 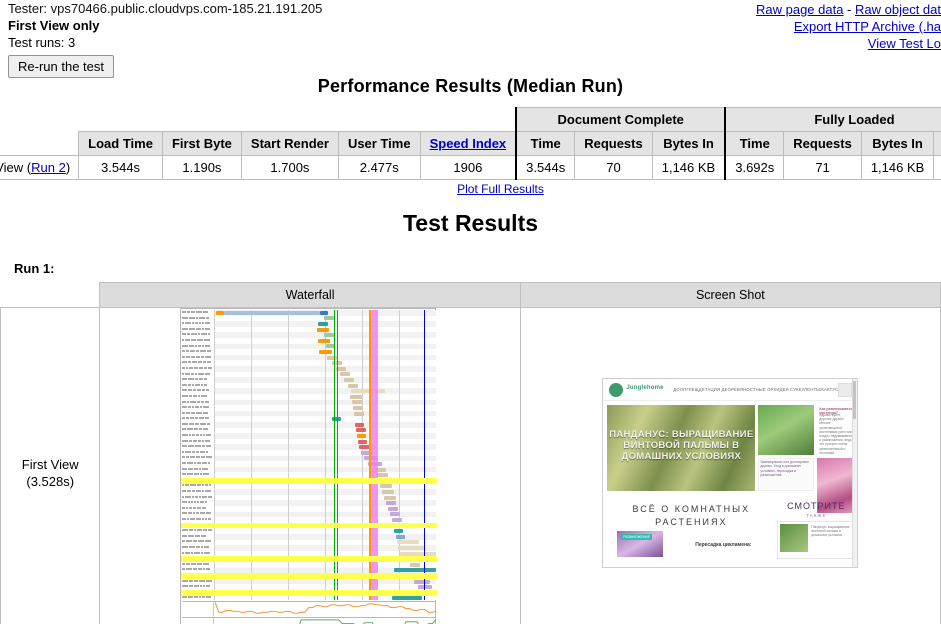 What do you see at coordinates (198, 621) in the screenshot?
I see `bandwidth-chart-label` at bounding box center [198, 621].